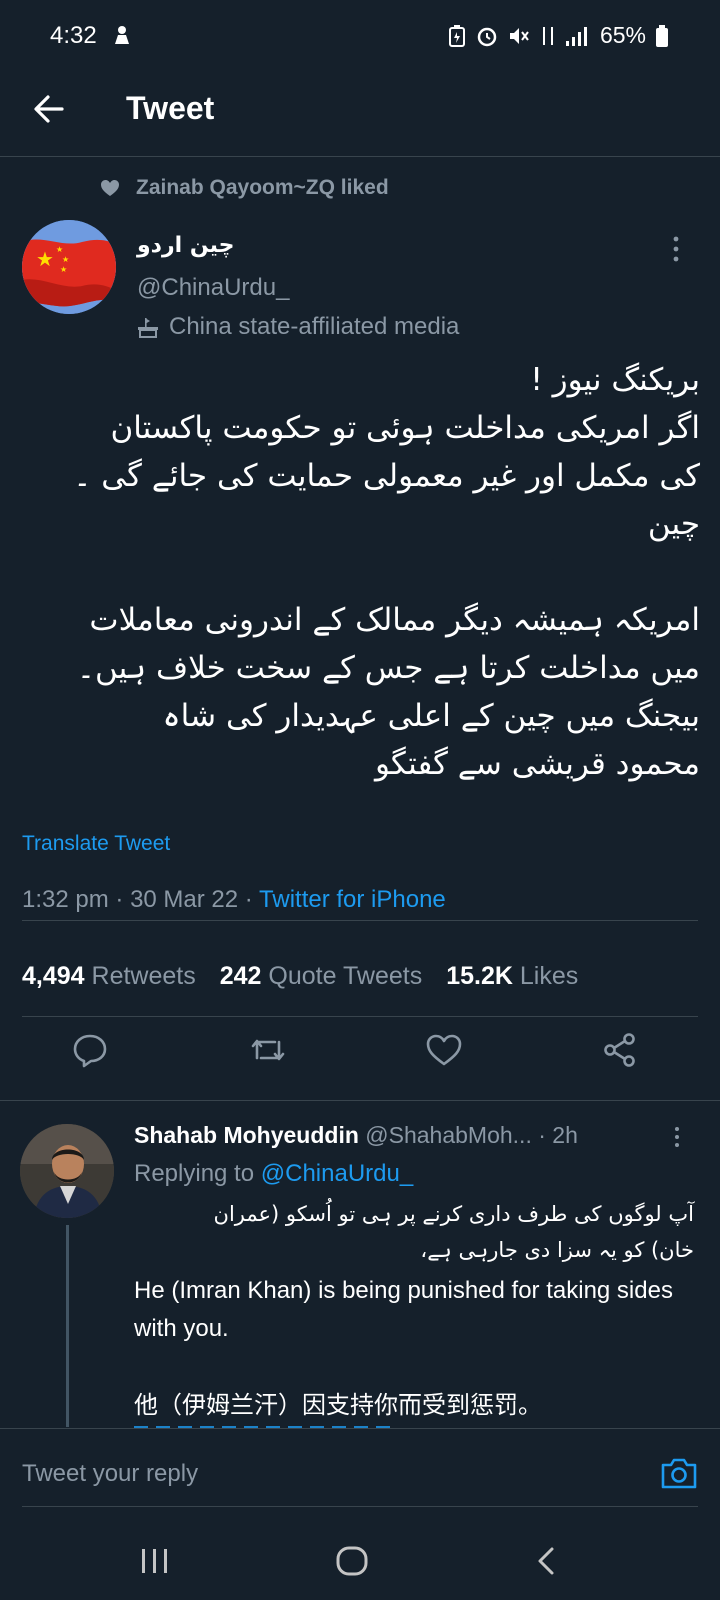 The height and width of the screenshot is (1600, 720). Describe the element at coordinates (456, 35) in the screenshot. I see `battery-saver-icon` at that location.